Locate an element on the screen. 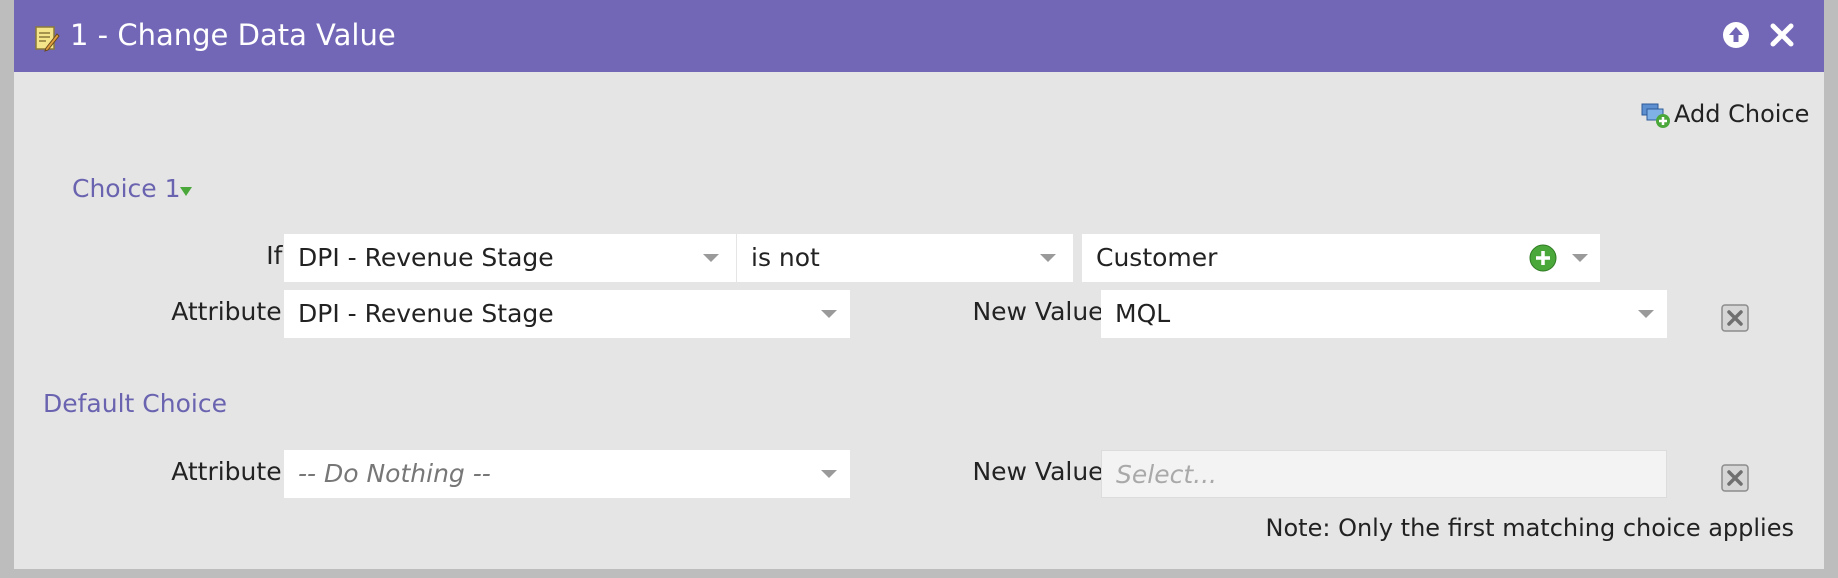 This screenshot has height=578, width=1838. dialog-header: 1 - Change Data Value is located at coordinates (919, 36).